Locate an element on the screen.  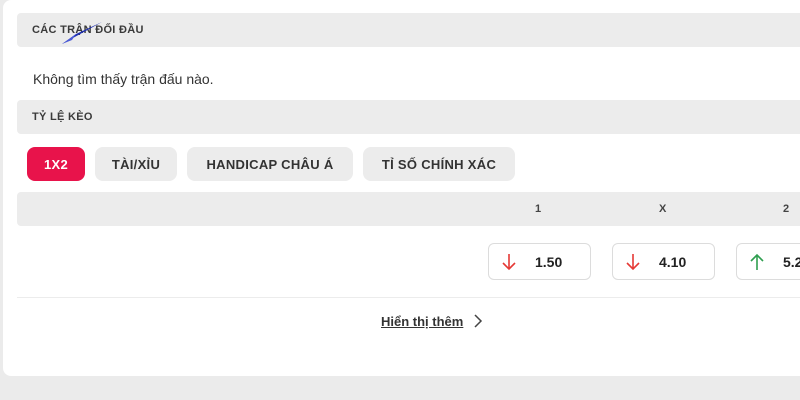
head-to-head-header: CÁC TRẬN ĐỐI ĐẦU is located at coordinates (408, 30).